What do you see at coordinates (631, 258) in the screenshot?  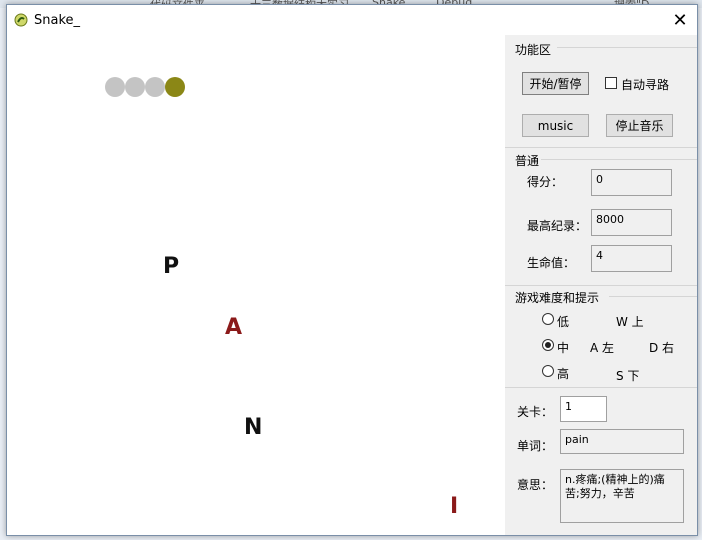 I see `life-field: 4` at bounding box center [631, 258].